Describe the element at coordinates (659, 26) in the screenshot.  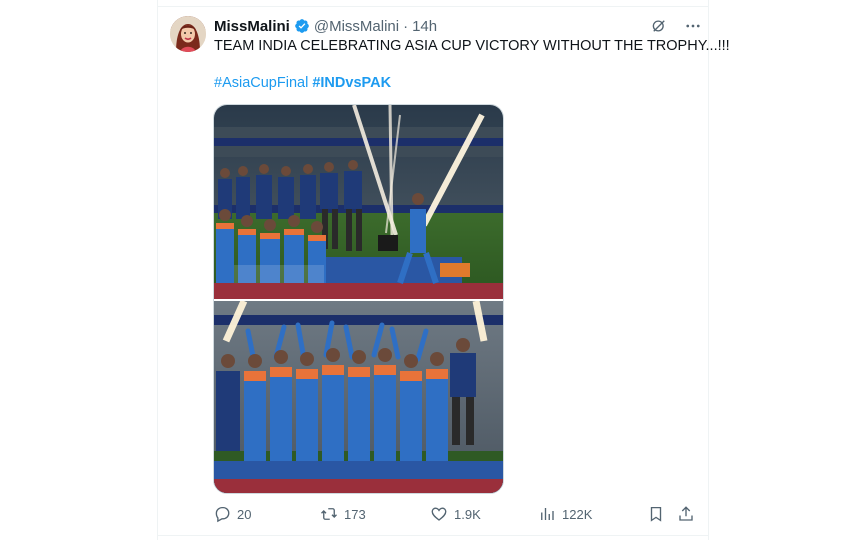
I see `grok-icon` at that location.